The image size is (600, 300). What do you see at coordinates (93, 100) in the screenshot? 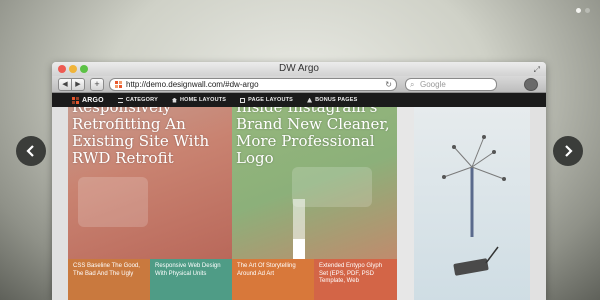
I see `logo-text: ARGO` at bounding box center [93, 100].